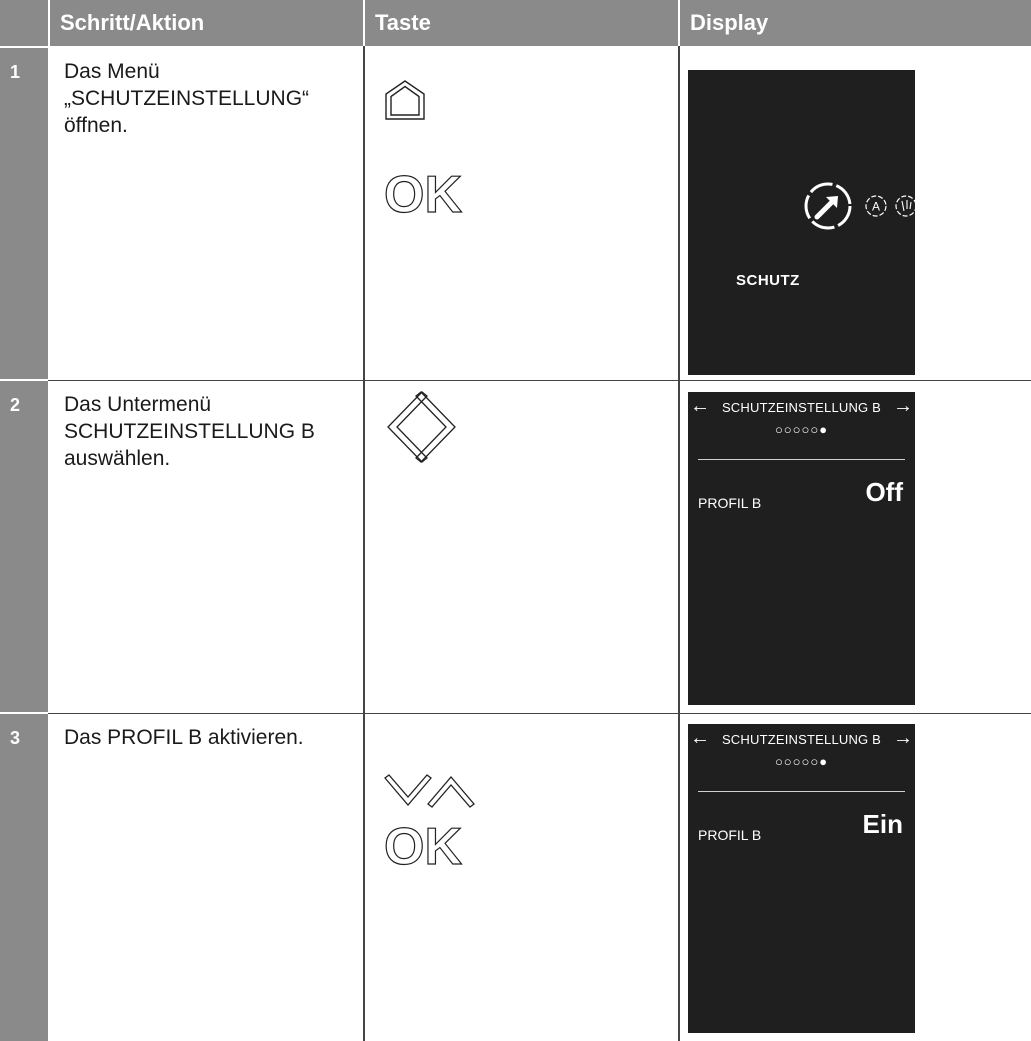 Image resolution: width=1031 pixels, height=1041 pixels. I want to click on right-icon, so click(437, 427).